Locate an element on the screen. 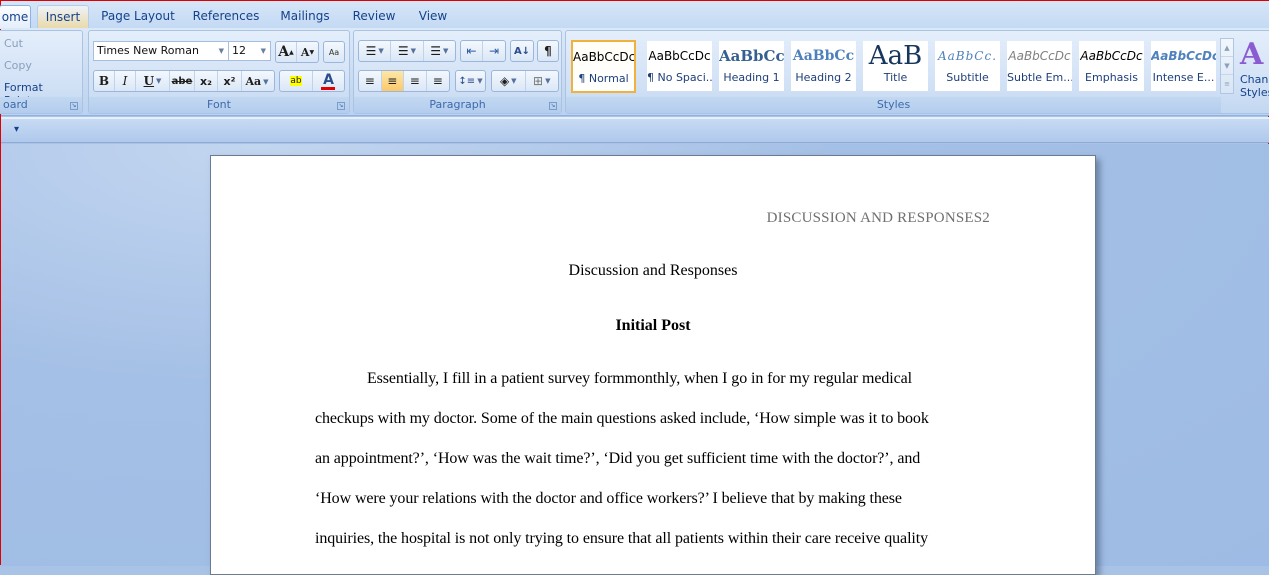 The width and height of the screenshot is (1269, 575). style-name: Emphasis is located at coordinates (1111, 77).